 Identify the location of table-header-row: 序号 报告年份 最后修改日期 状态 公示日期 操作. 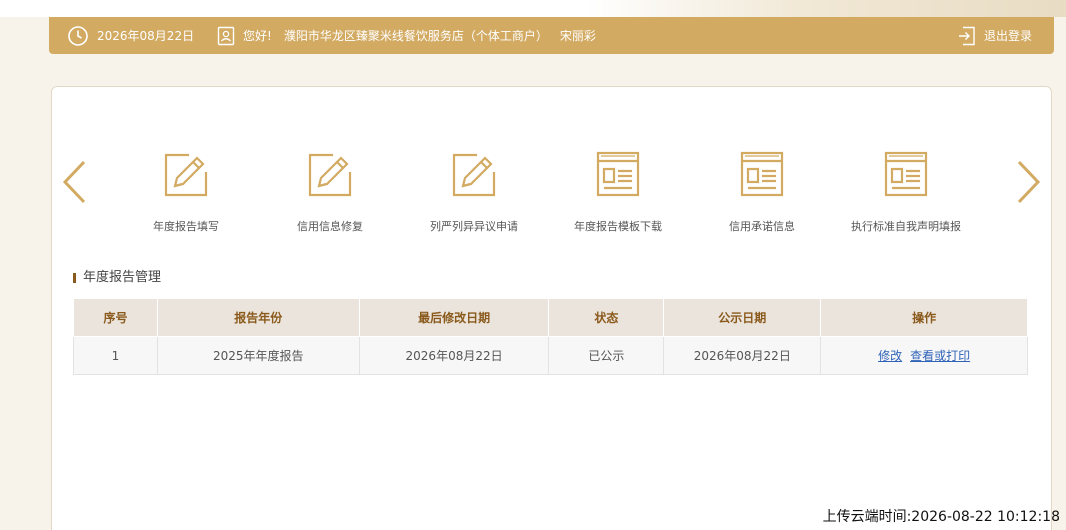
(550, 317).